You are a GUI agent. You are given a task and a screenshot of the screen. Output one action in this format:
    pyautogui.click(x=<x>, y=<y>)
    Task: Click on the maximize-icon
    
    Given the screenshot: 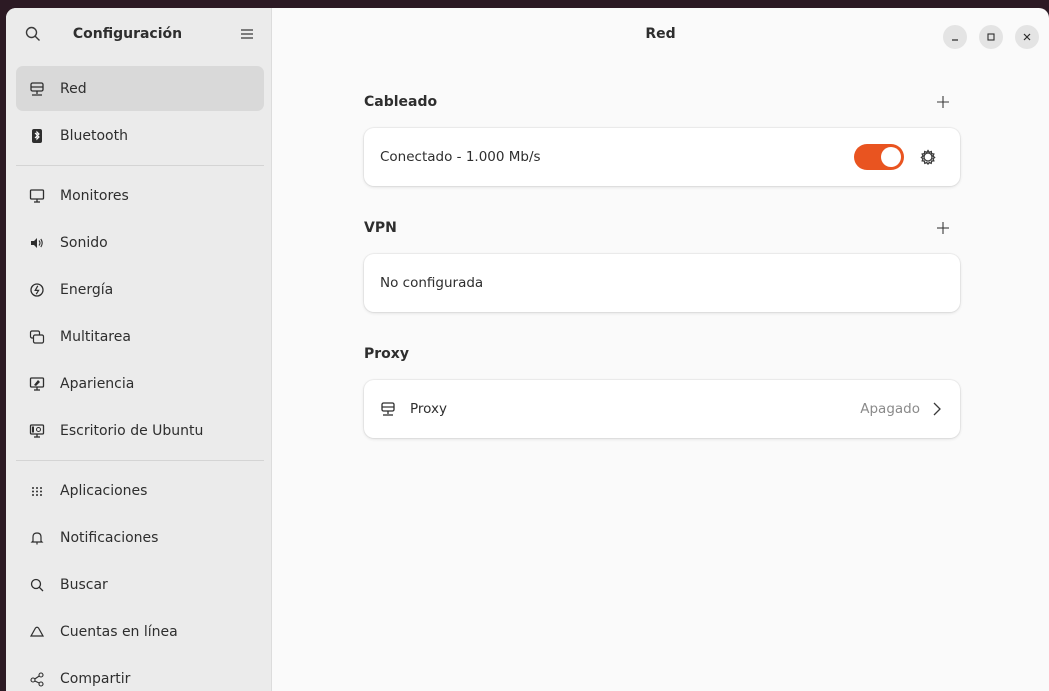 What is the action you would take?
    pyautogui.click(x=991, y=37)
    